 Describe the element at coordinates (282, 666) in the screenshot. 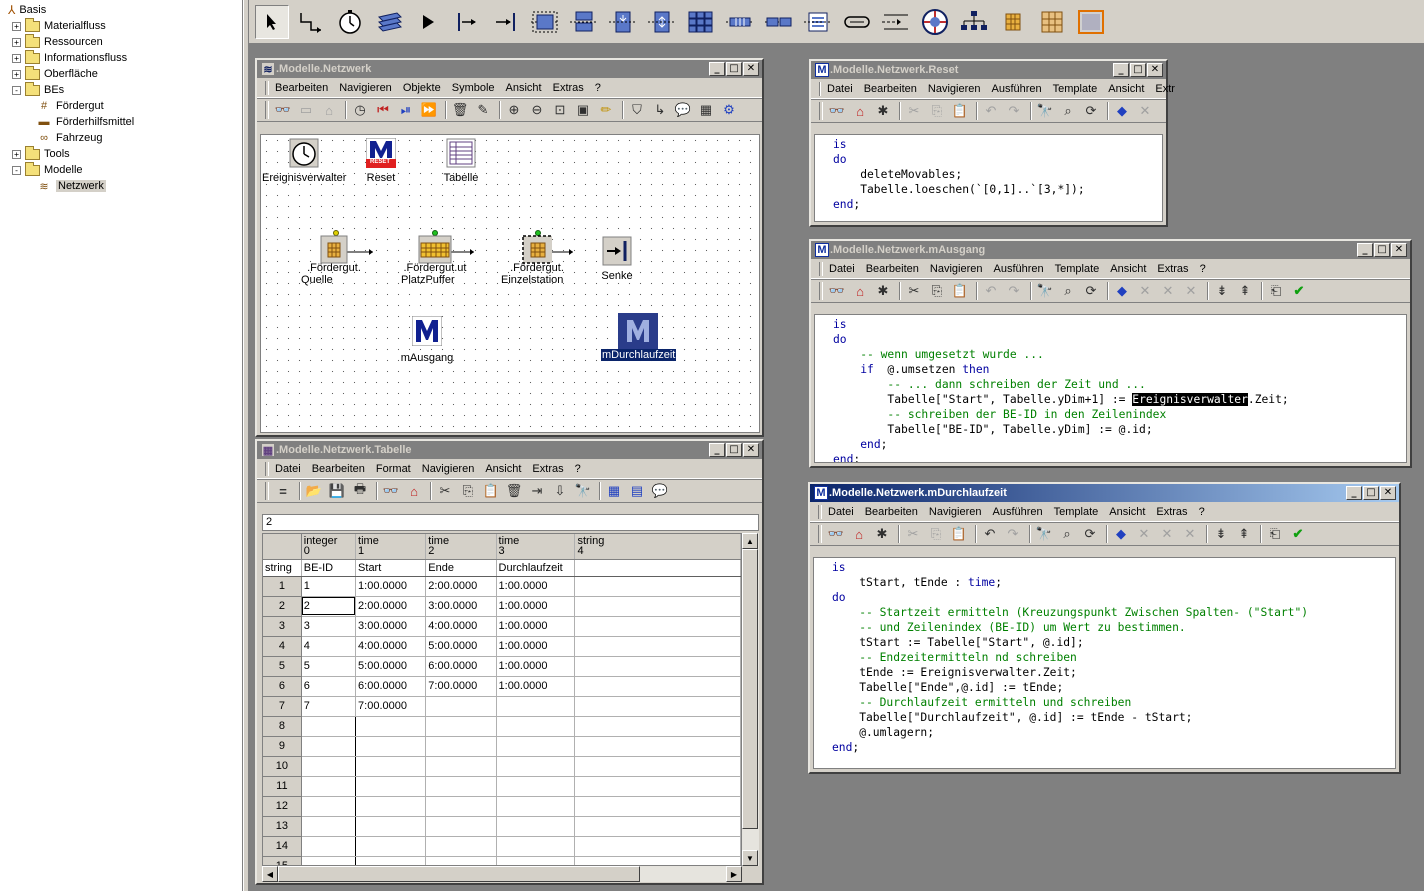

I see `row-header: 5` at that location.